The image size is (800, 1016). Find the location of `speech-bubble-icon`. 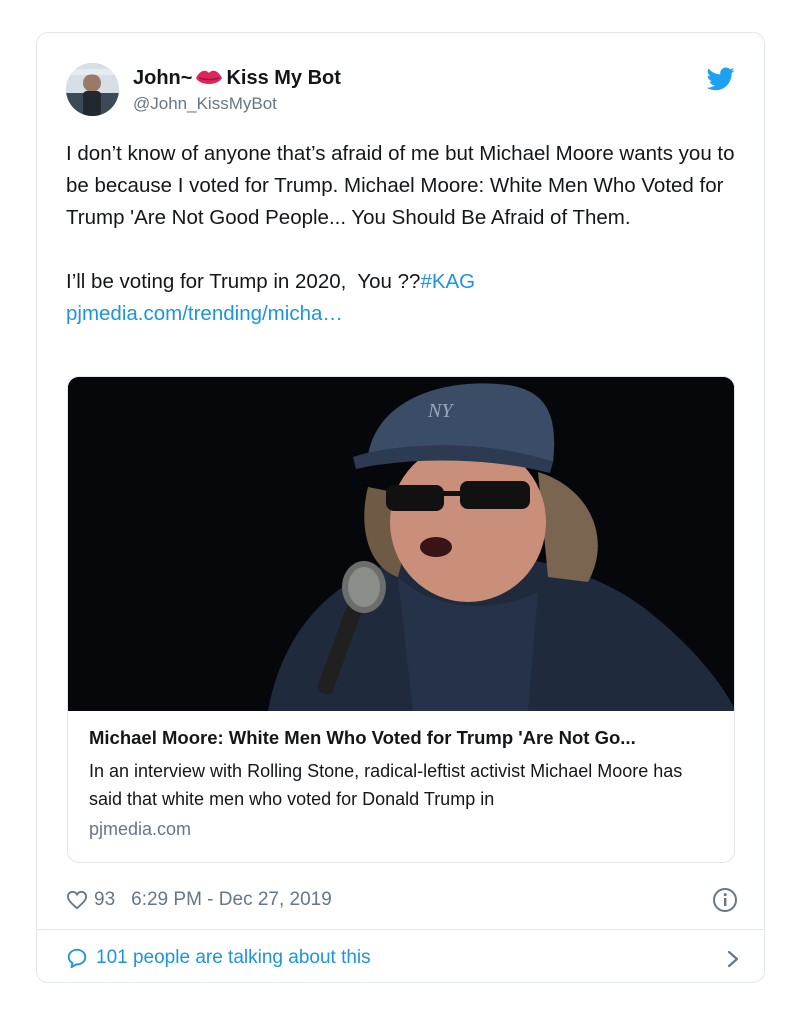

speech-bubble-icon is located at coordinates (77, 958).